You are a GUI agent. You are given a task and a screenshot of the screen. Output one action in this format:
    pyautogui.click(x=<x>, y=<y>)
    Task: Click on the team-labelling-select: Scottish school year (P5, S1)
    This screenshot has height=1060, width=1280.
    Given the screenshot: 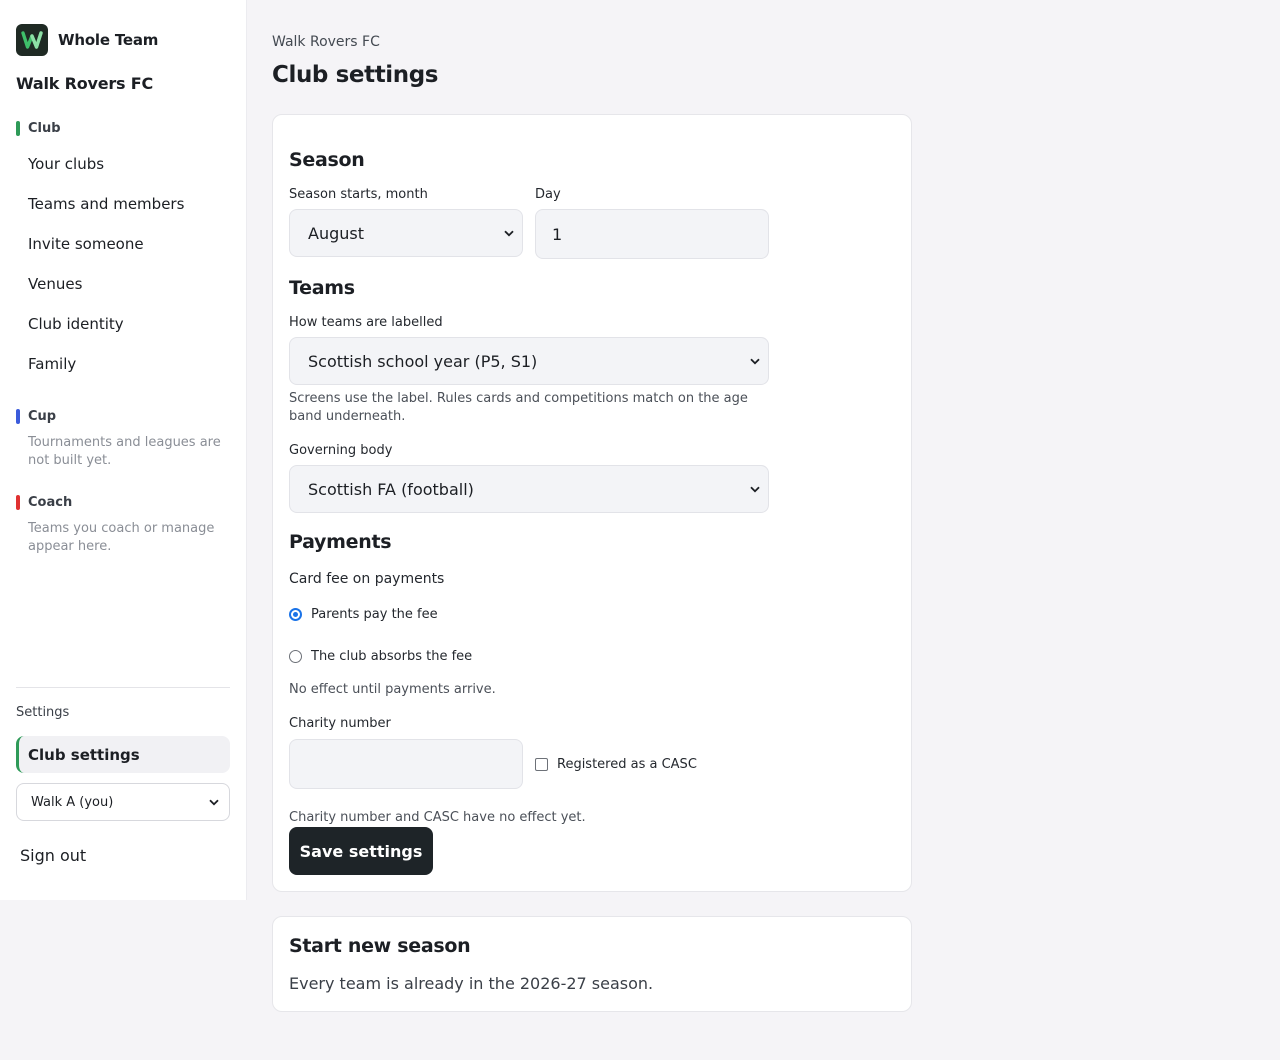 What is the action you would take?
    pyautogui.click(x=529, y=361)
    